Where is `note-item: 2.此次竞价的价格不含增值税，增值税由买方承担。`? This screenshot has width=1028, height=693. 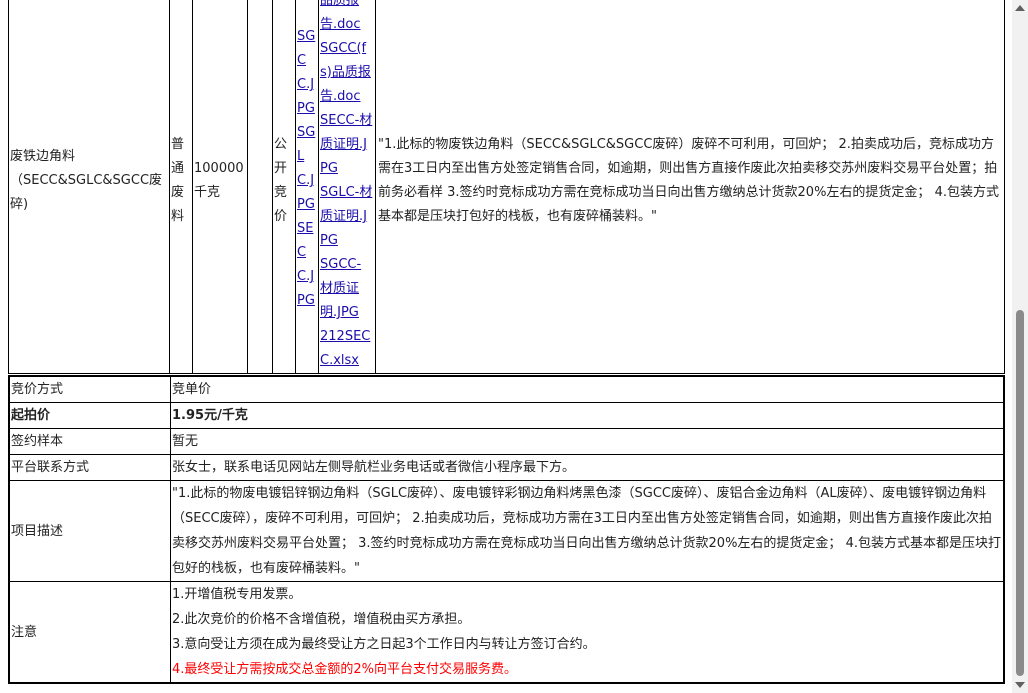 note-item: 2.此次竞价的价格不含增值税，增值税由买方承担。 is located at coordinates (321, 619).